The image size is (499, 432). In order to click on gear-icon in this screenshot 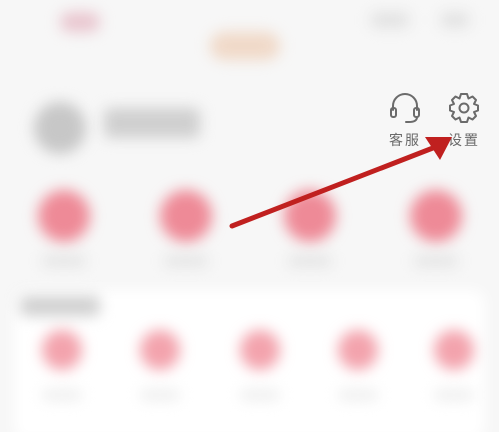, I will do `click(464, 108)`.